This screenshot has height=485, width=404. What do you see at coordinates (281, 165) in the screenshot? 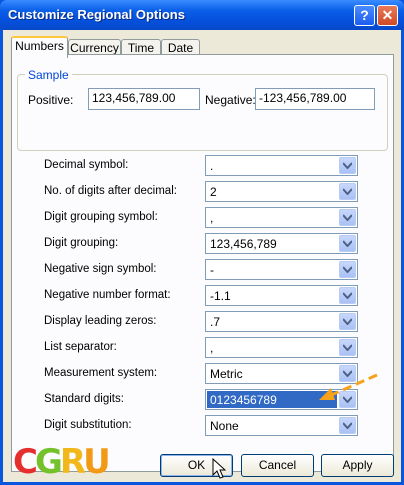
I see `decimal-symbol-select: .` at bounding box center [281, 165].